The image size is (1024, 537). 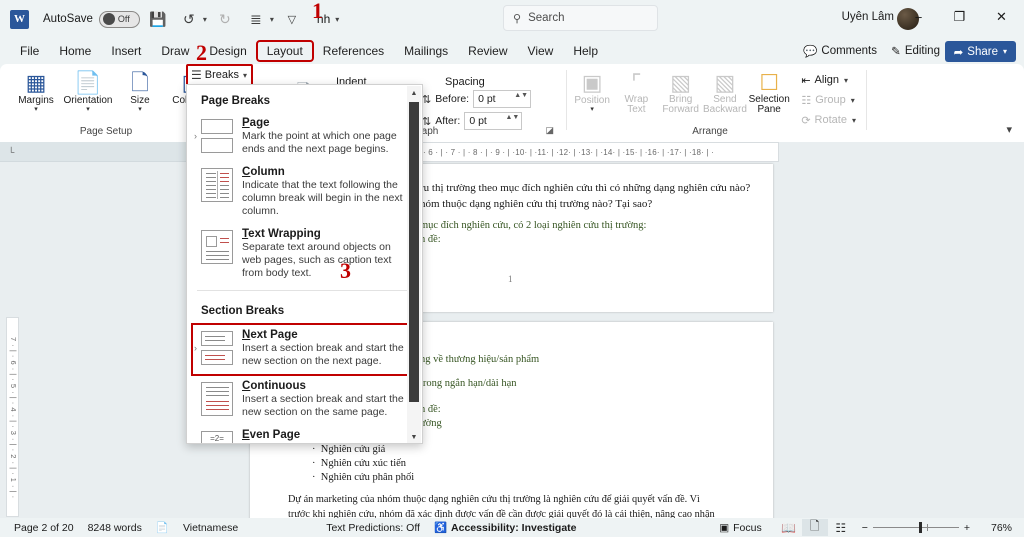 What do you see at coordinates (502, 99) in the screenshot?
I see `spacing-before-input: 0 pt ▲▼` at bounding box center [502, 99].